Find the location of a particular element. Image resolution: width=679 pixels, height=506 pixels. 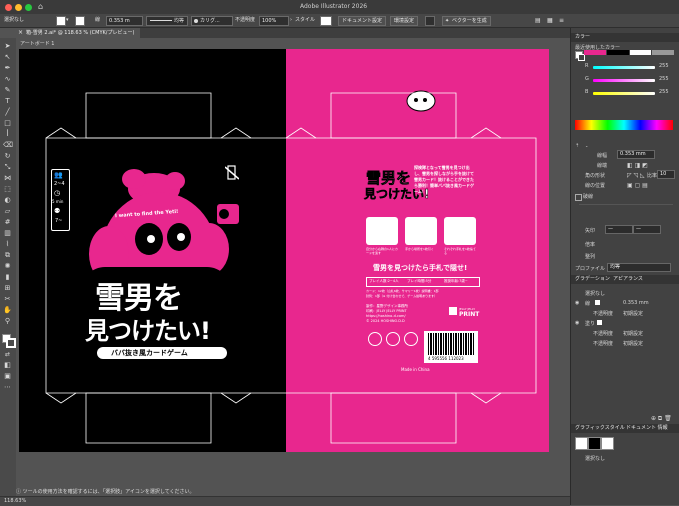

document-settings-button: ドキュメント設定 is located at coordinates (362, 21).